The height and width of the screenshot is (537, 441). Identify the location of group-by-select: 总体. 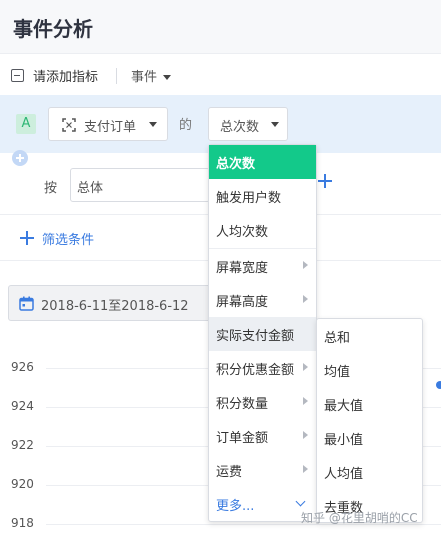
(140, 185).